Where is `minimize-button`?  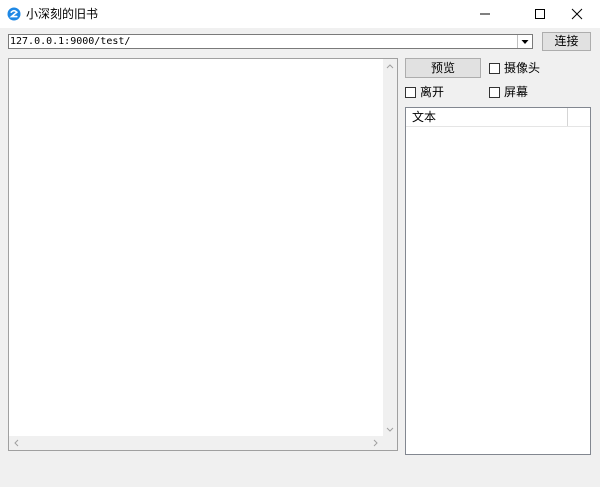
minimize-button is located at coordinates (485, 14).